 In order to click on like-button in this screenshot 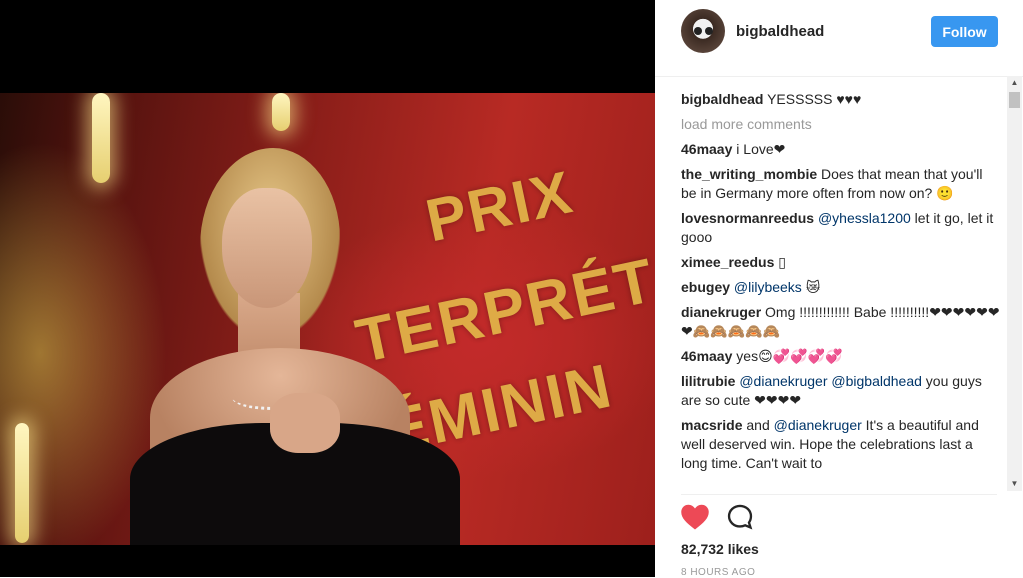, I will do `click(695, 517)`.